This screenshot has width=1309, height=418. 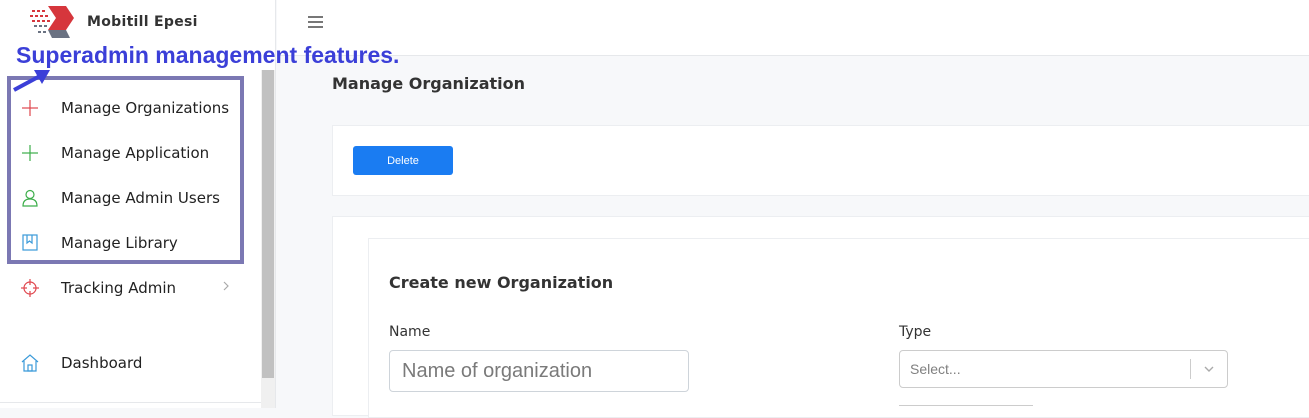 What do you see at coordinates (52, 22) in the screenshot?
I see `mobitill-logo` at bounding box center [52, 22].